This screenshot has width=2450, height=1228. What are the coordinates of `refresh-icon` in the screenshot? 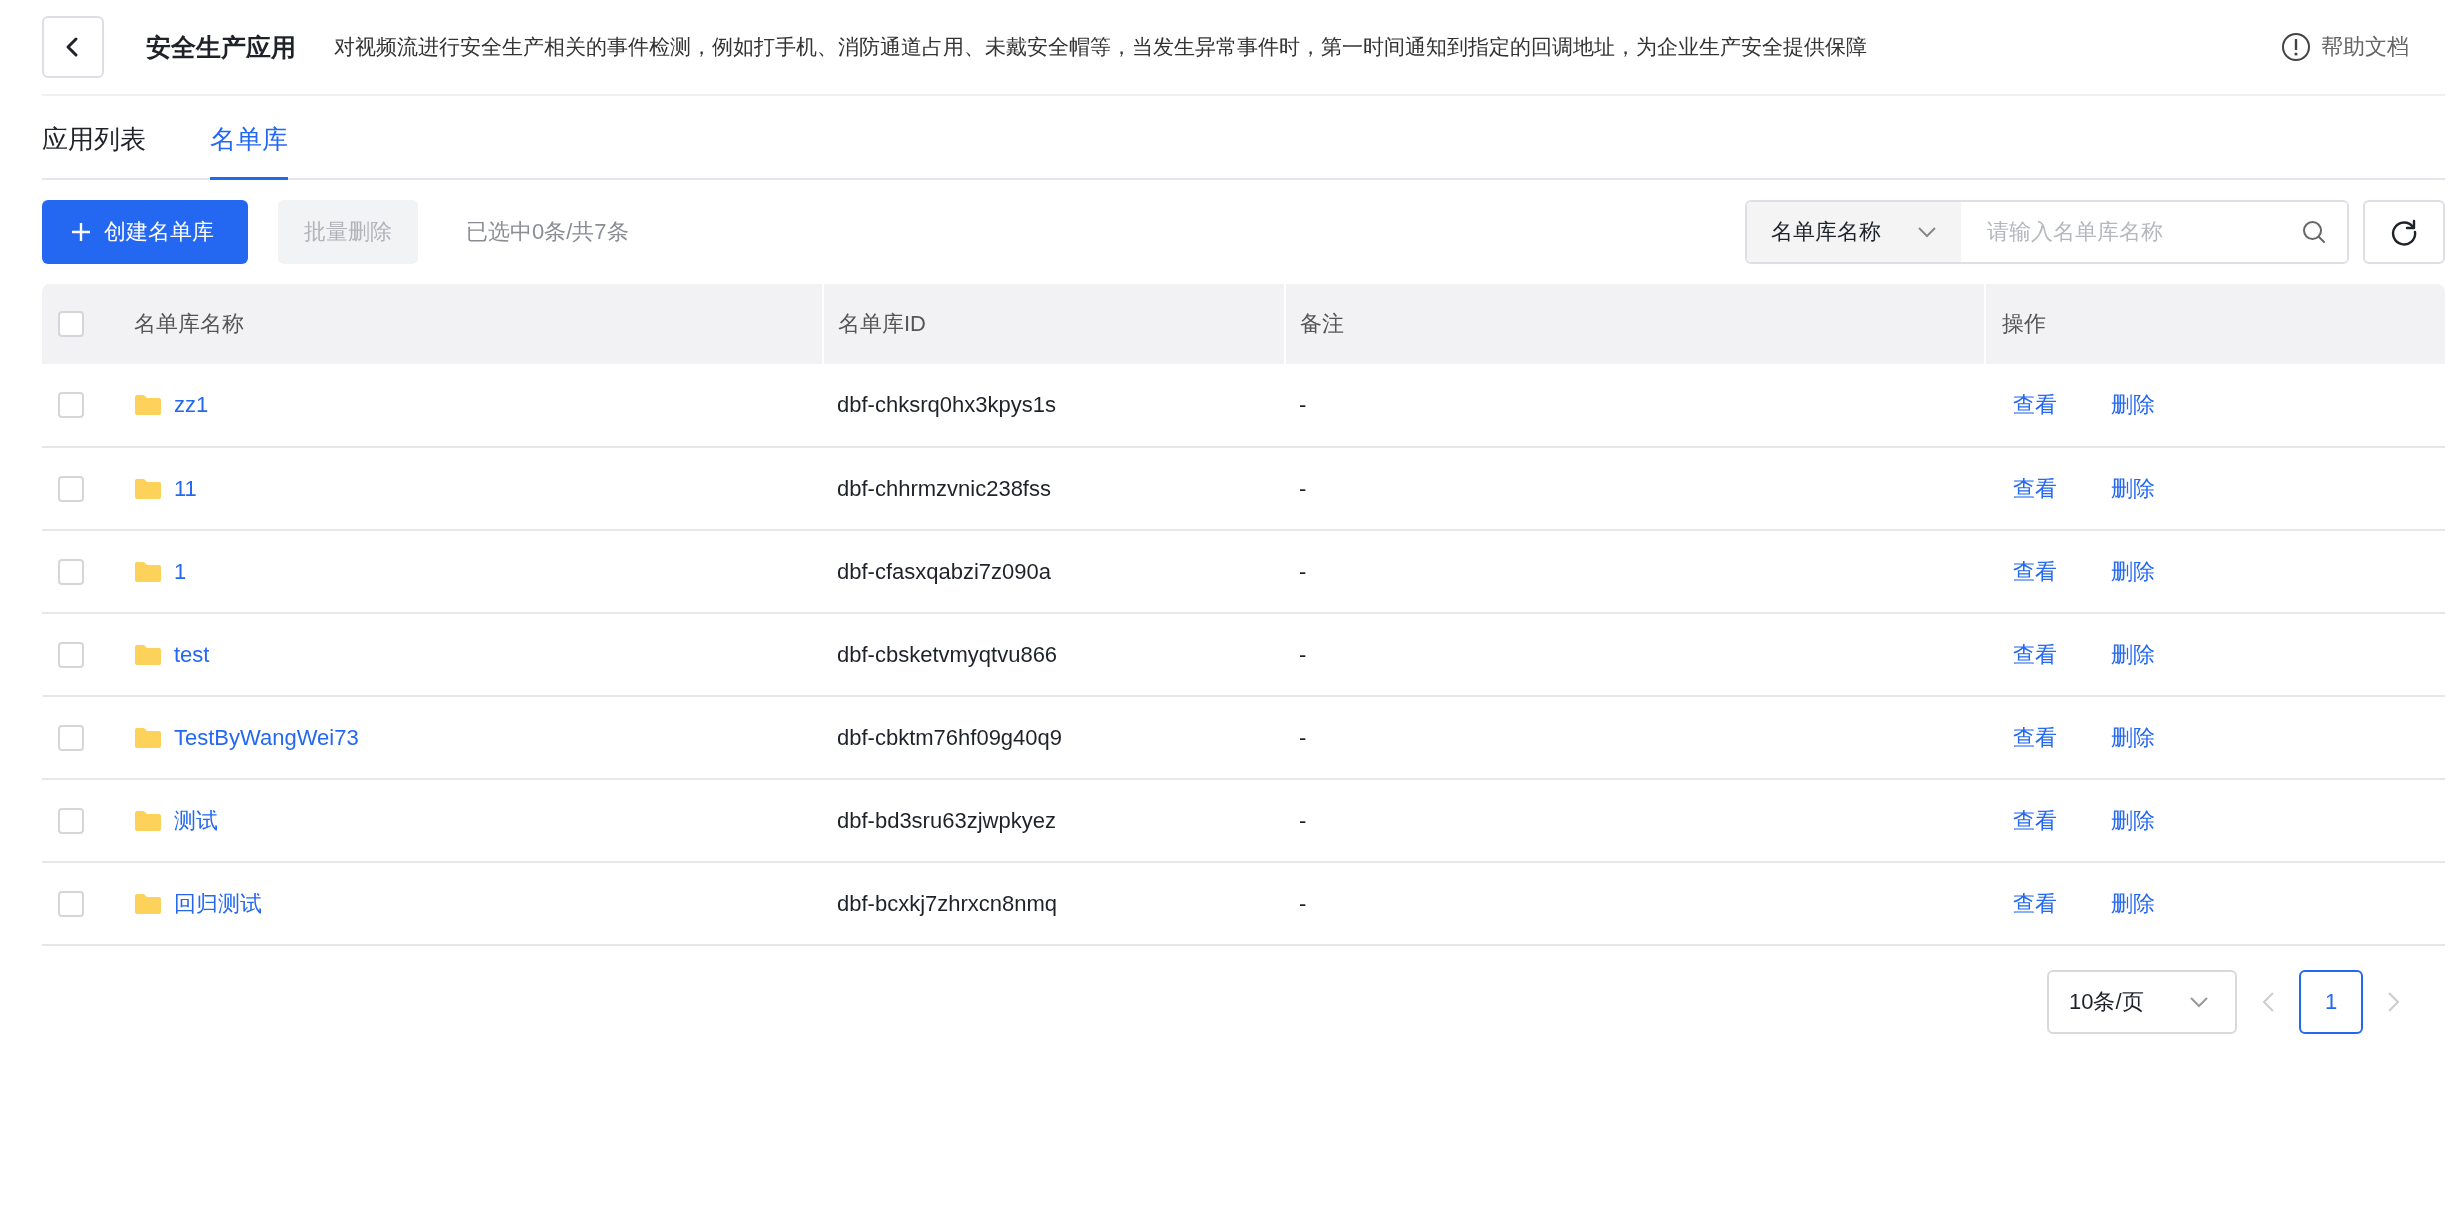 It's located at (2404, 232).